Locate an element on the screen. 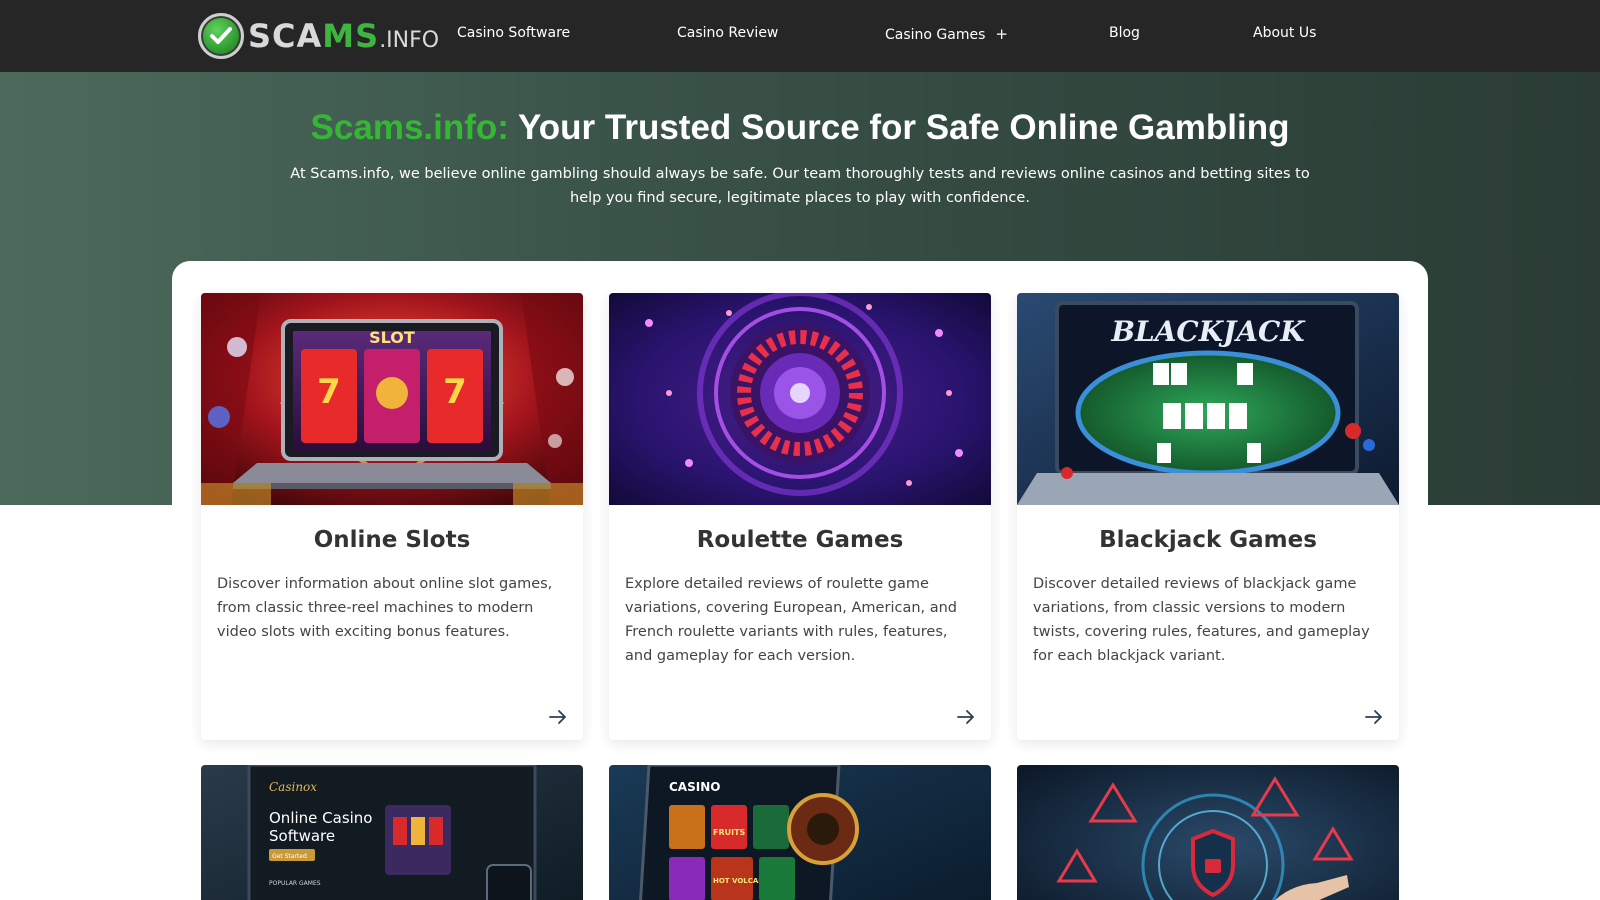 This screenshot has width=1600, height=900. roulette-image is located at coordinates (800, 399).